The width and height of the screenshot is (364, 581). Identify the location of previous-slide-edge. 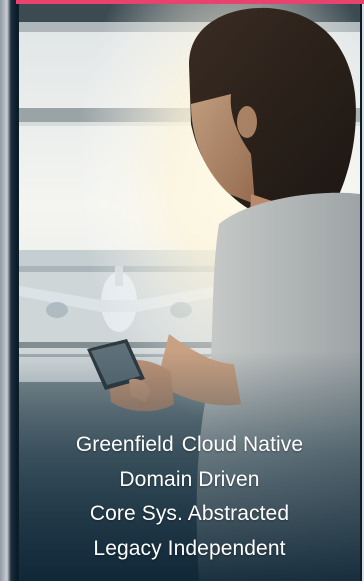
(8, 290).